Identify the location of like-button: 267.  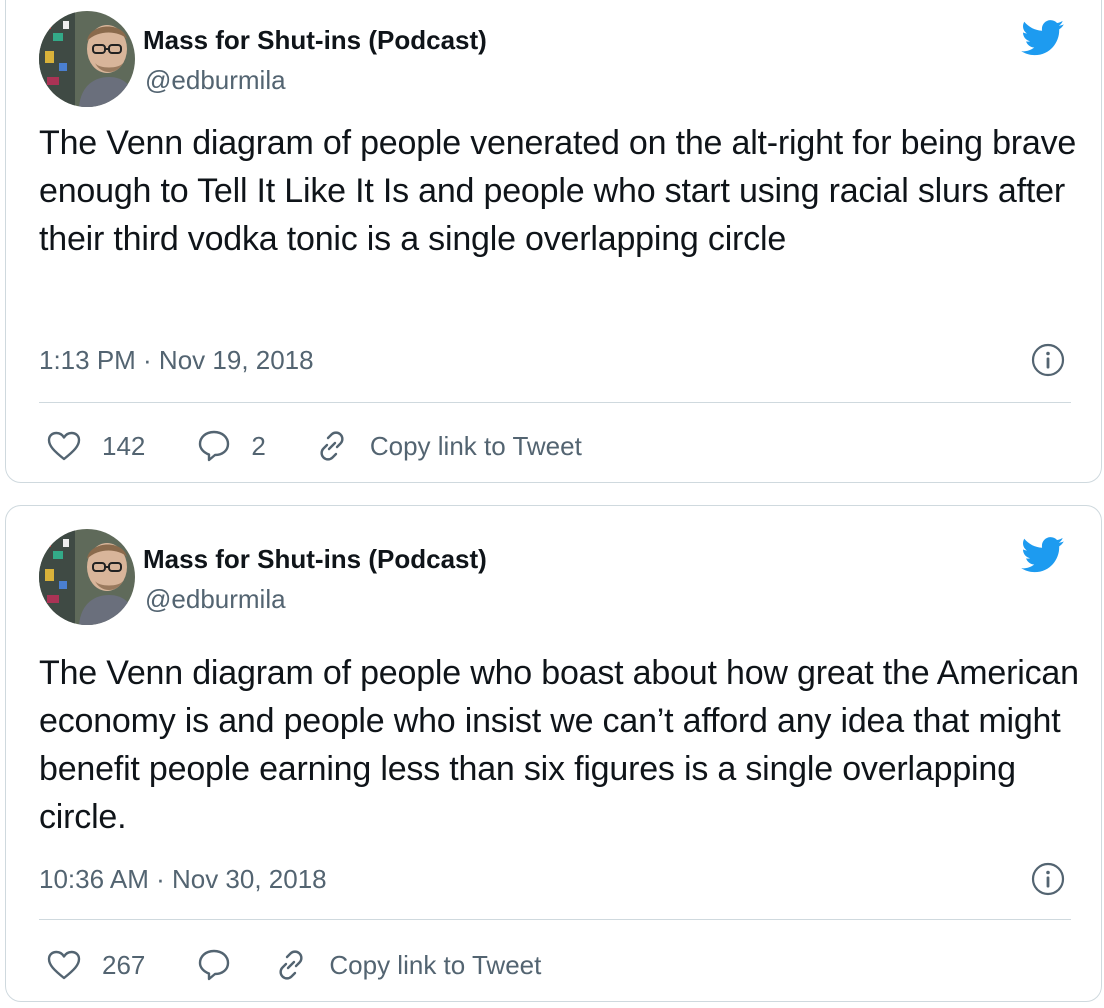
(121, 965).